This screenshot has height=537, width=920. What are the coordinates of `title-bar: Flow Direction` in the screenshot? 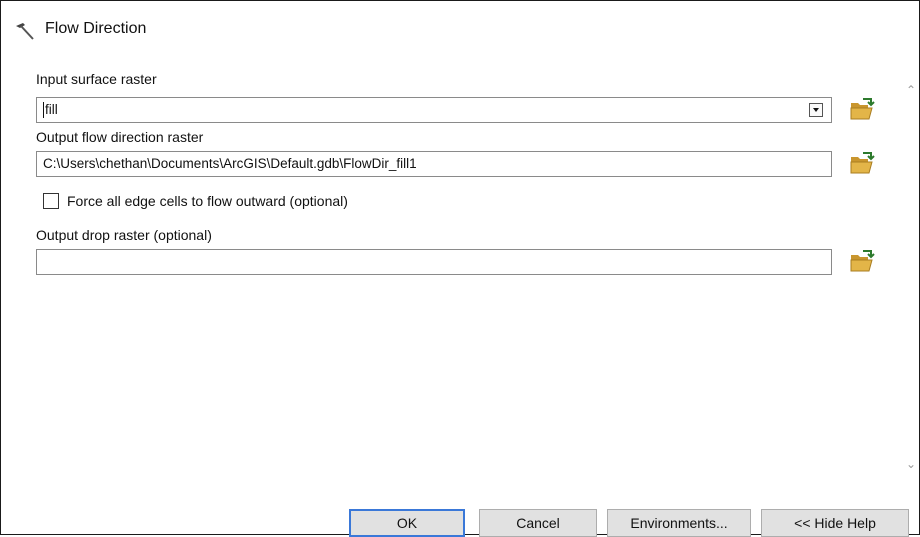 It's located at (460, 26).